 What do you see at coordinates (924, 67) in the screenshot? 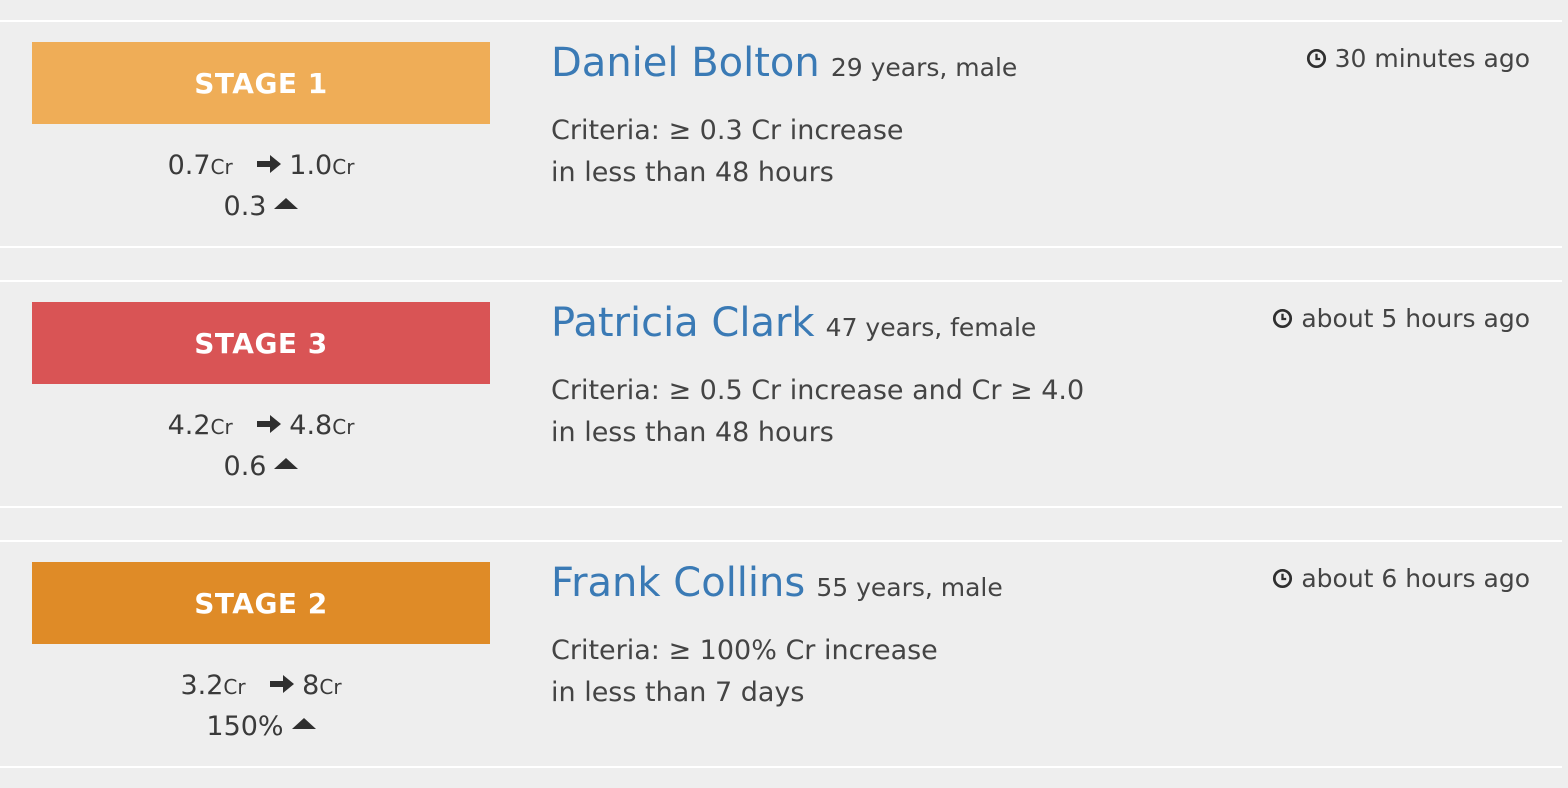
I see `patient-demographics: 29 years, male` at bounding box center [924, 67].